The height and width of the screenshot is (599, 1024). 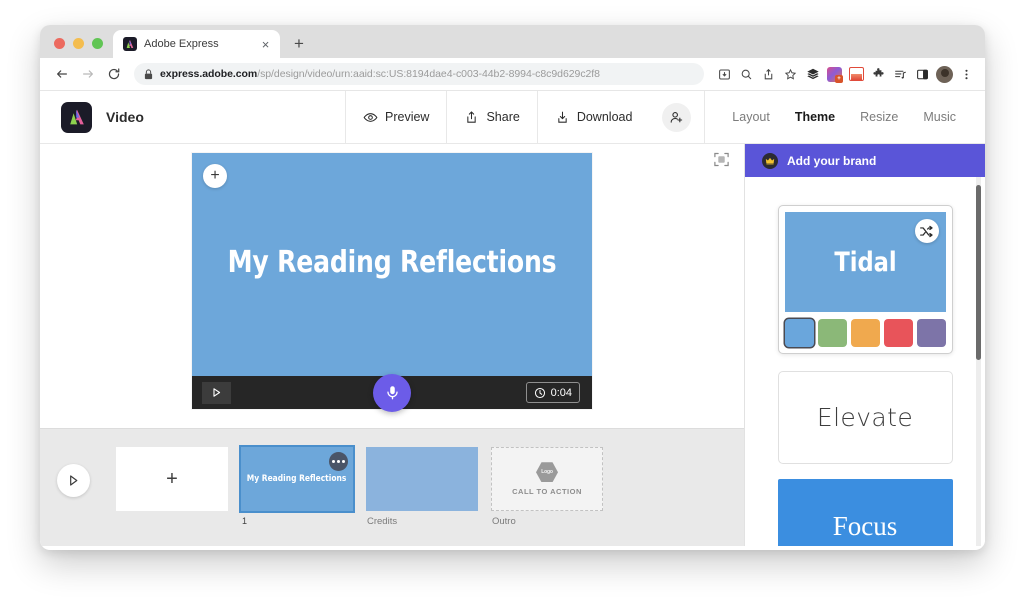 I want to click on puzzle-extension-icon, so click(x=878, y=74).